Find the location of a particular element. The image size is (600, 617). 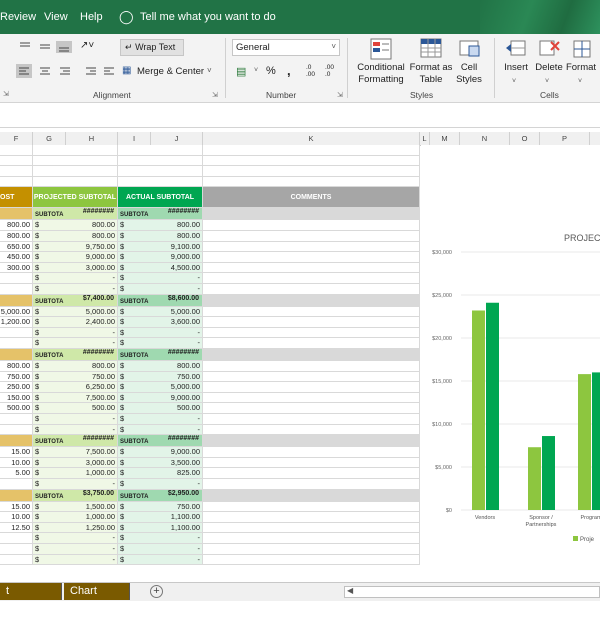

delete-dropdown-icon: ˅ is located at coordinates (547, 81).